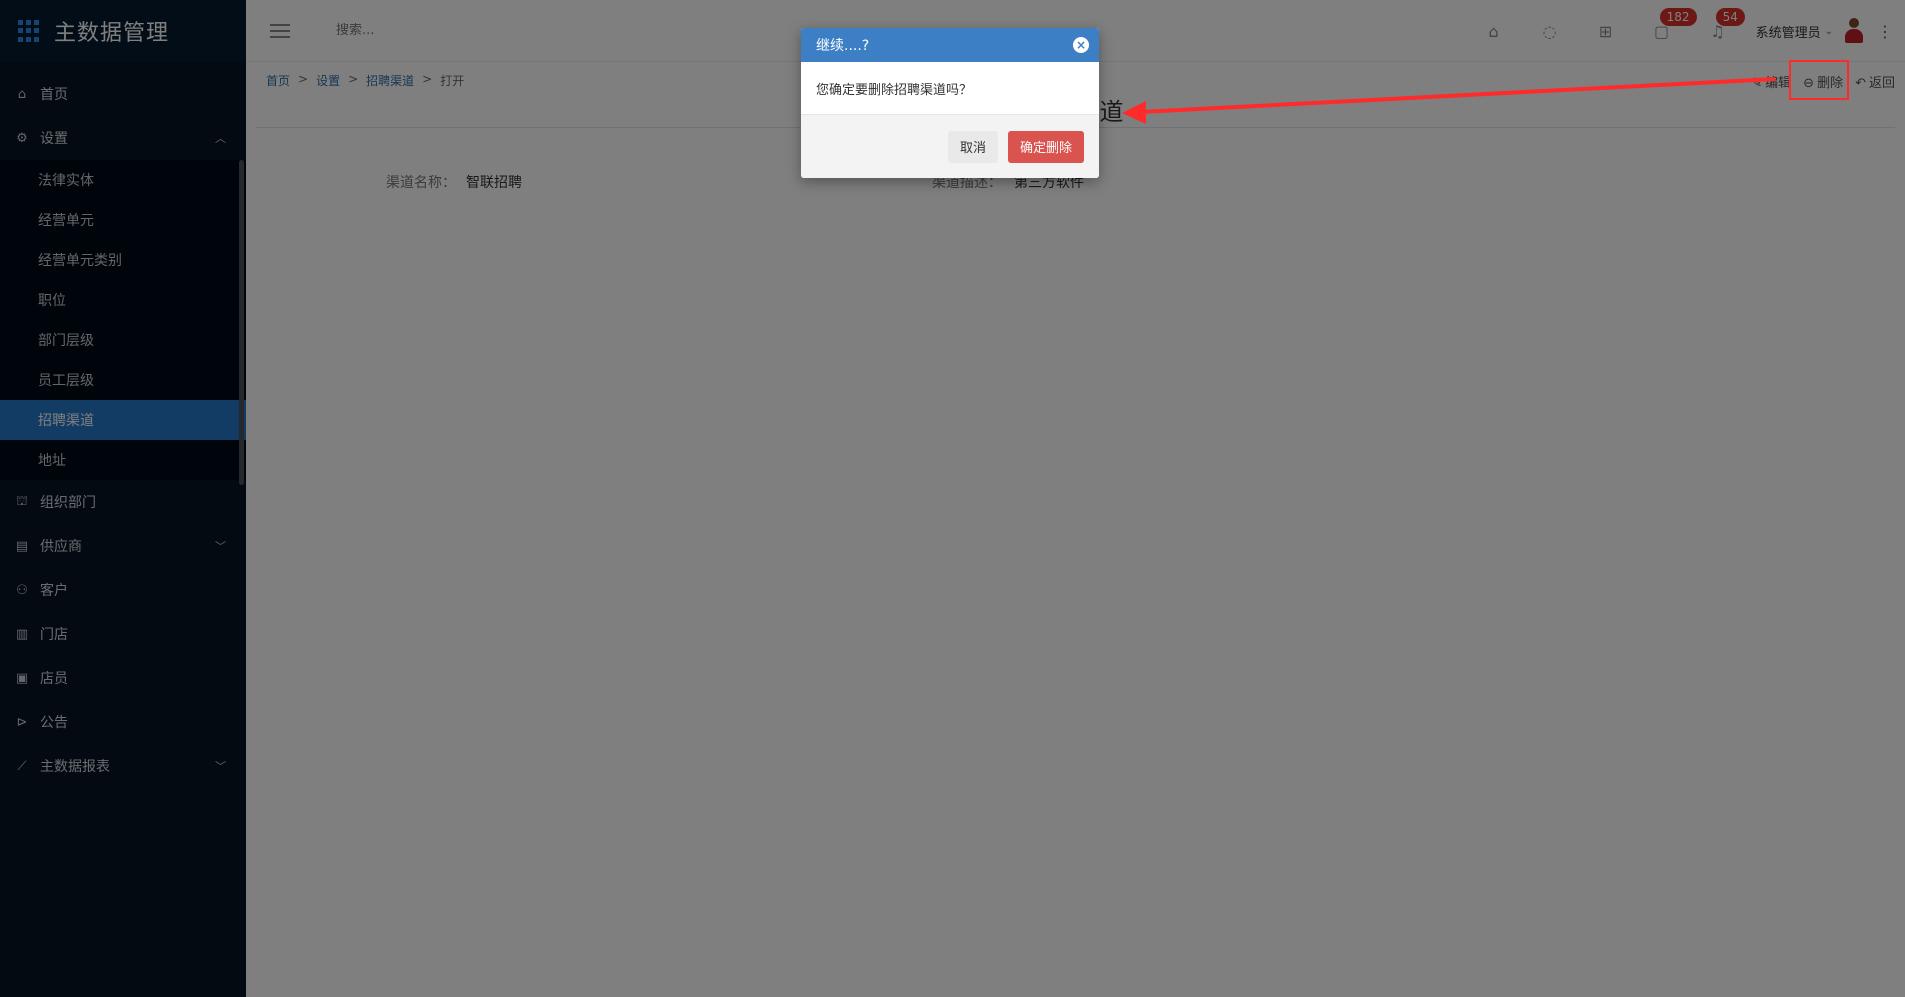 The image size is (1905, 997). Describe the element at coordinates (950, 45) in the screenshot. I see `dialog-header: 继续....? ×` at that location.